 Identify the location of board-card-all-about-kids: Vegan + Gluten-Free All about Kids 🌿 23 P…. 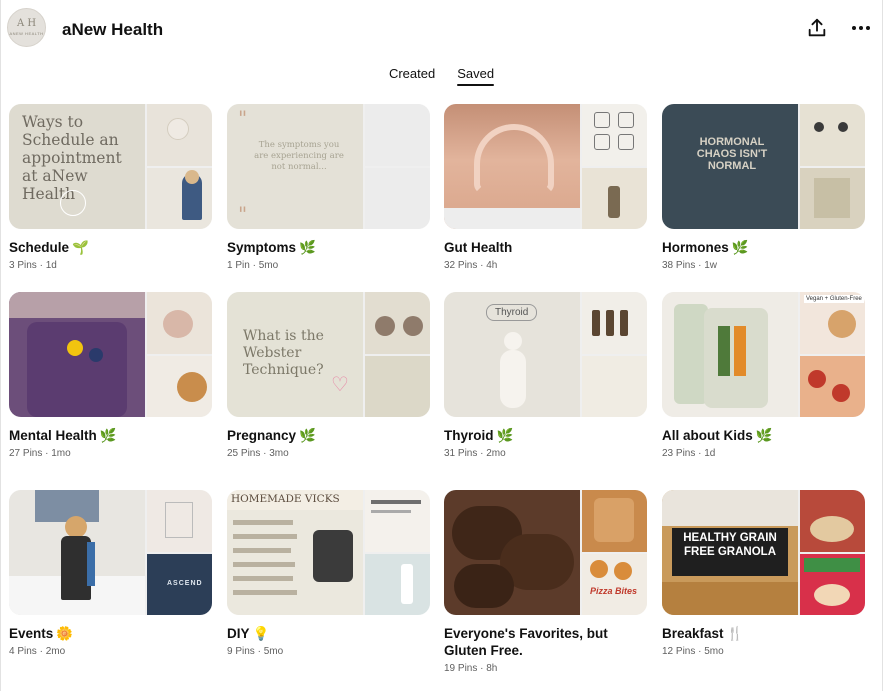
(763, 375).